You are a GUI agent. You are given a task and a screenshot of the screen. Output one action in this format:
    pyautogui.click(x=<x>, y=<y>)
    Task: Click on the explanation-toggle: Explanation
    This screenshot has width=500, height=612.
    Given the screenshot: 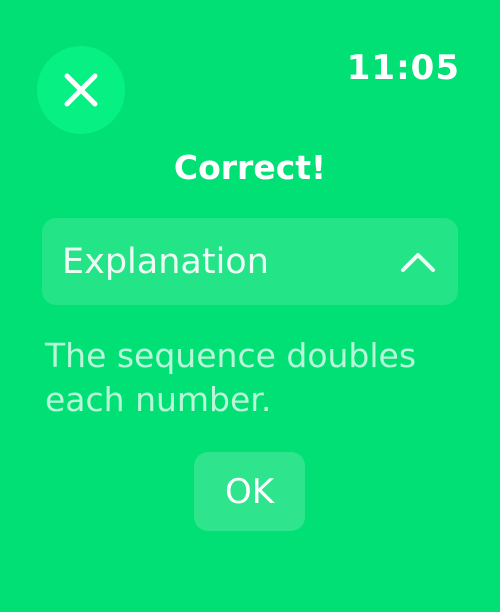 What is the action you would take?
    pyautogui.click(x=250, y=261)
    